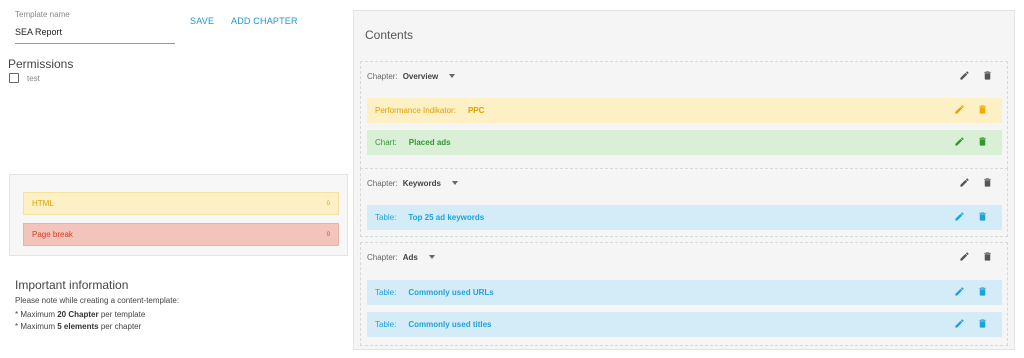  I want to click on chapter-name: Ads, so click(410, 257).